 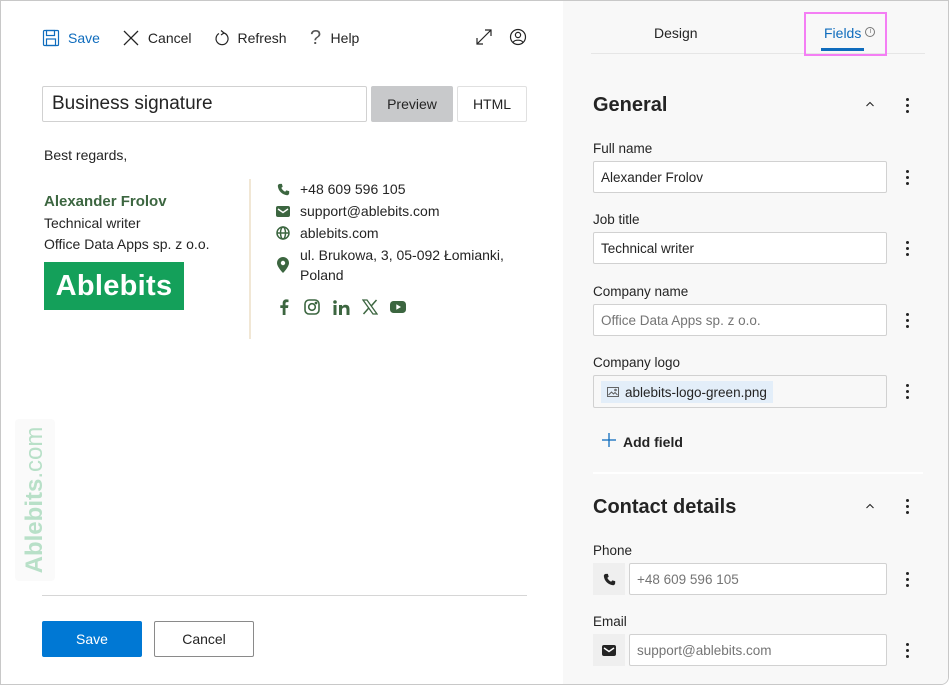 I want to click on general-section-header: General, so click(x=753, y=105).